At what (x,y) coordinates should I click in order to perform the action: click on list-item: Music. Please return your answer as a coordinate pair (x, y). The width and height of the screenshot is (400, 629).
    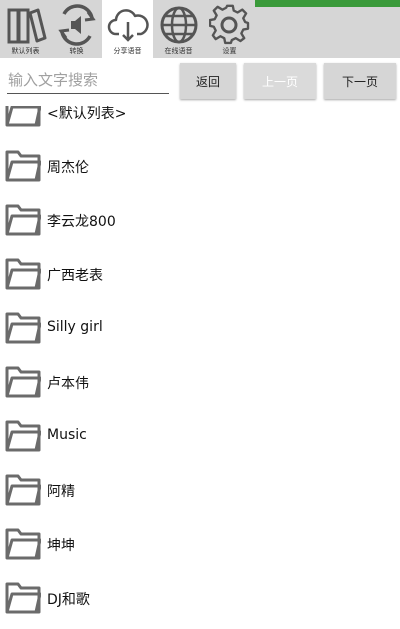
    Looking at the image, I should click on (200, 444).